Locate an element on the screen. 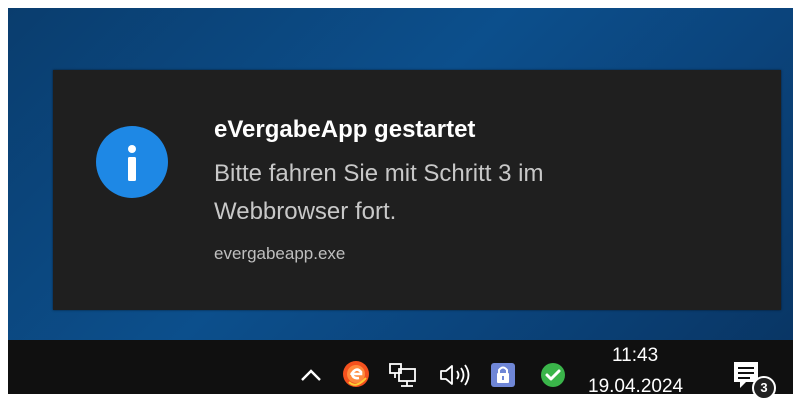 The width and height of the screenshot is (793, 400). clock-time: 11:43 is located at coordinates (635, 356).